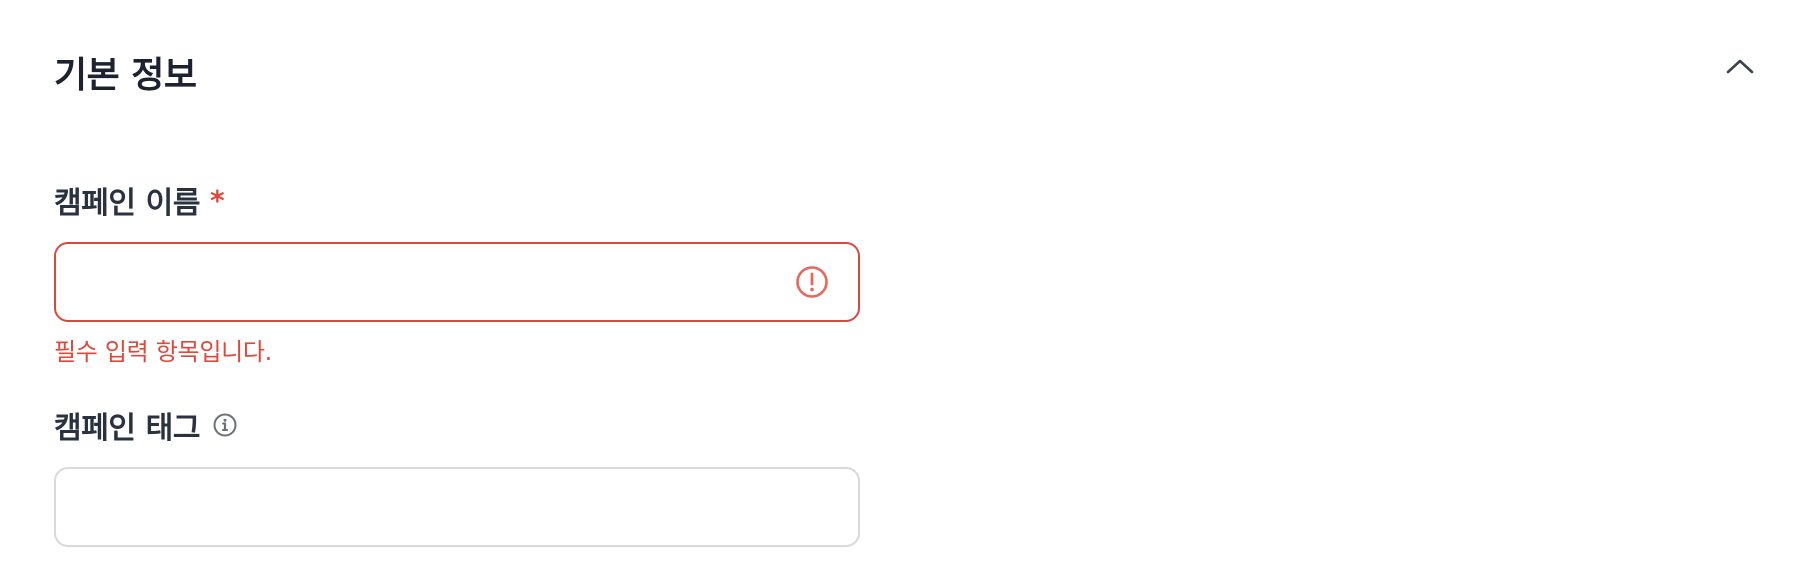 This screenshot has height=584, width=1812. I want to click on campaign-tag-field: 캠페인 태그, so click(457, 476).